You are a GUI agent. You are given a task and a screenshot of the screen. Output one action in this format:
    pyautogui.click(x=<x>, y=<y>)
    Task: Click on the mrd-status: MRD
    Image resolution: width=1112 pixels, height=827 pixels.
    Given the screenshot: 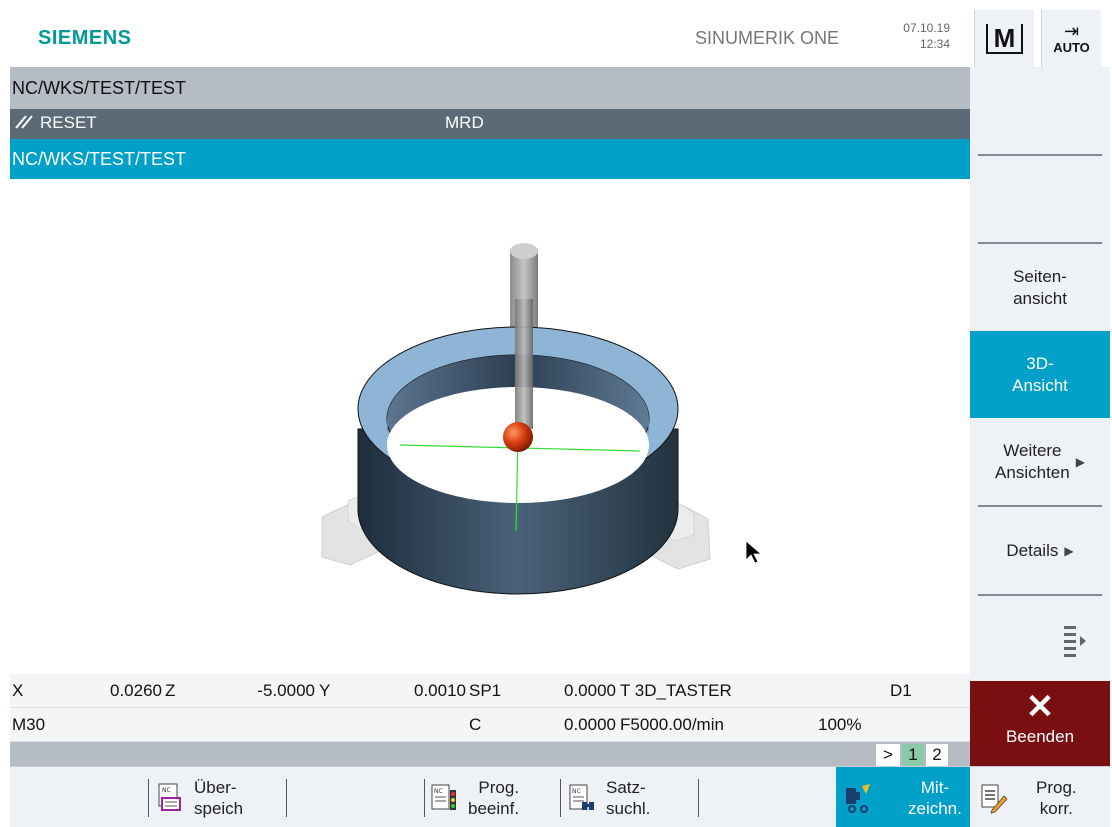 What is the action you would take?
    pyautogui.click(x=464, y=122)
    